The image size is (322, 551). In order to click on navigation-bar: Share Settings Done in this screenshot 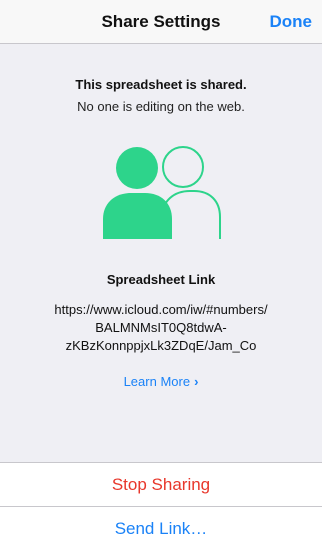, I will do `click(161, 22)`.